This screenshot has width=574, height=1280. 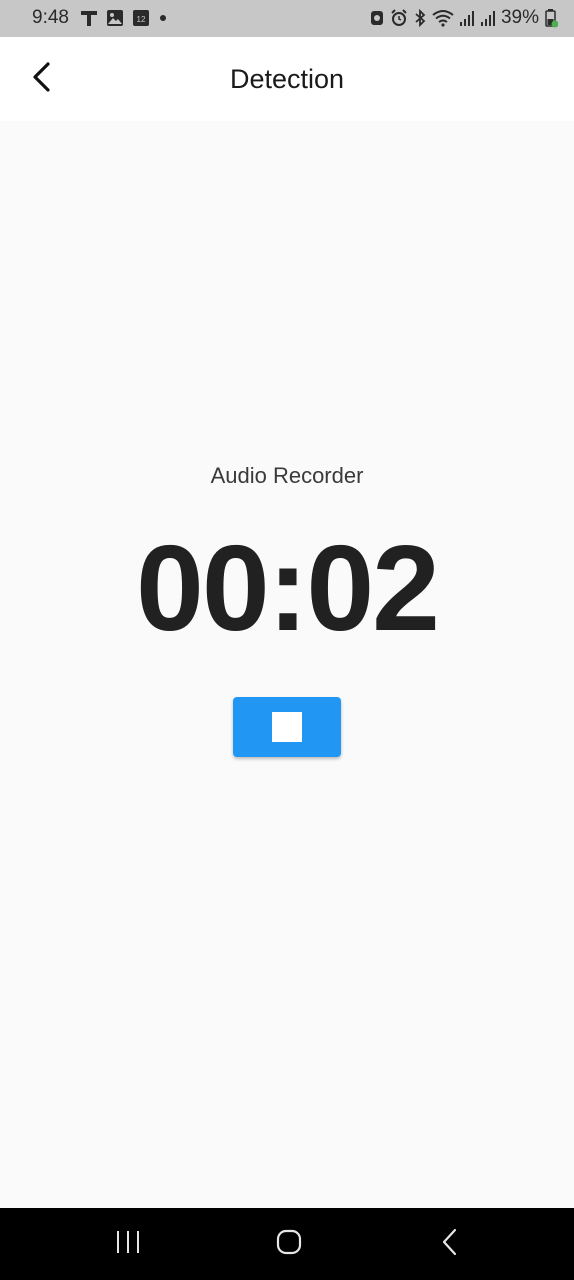 I want to click on status-bar: 9:48 12 39%, so click(x=287, y=18).